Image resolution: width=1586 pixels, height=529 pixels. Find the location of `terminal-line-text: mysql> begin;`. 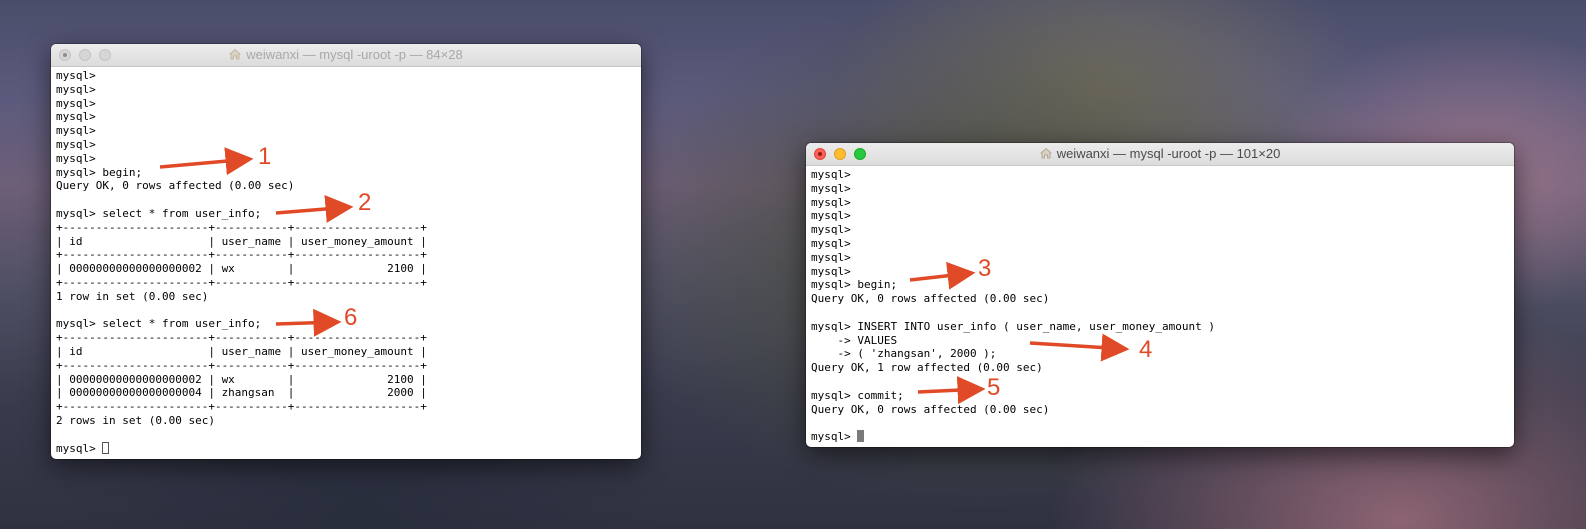

terminal-line-text: mysql> begin; is located at coordinates (854, 285).